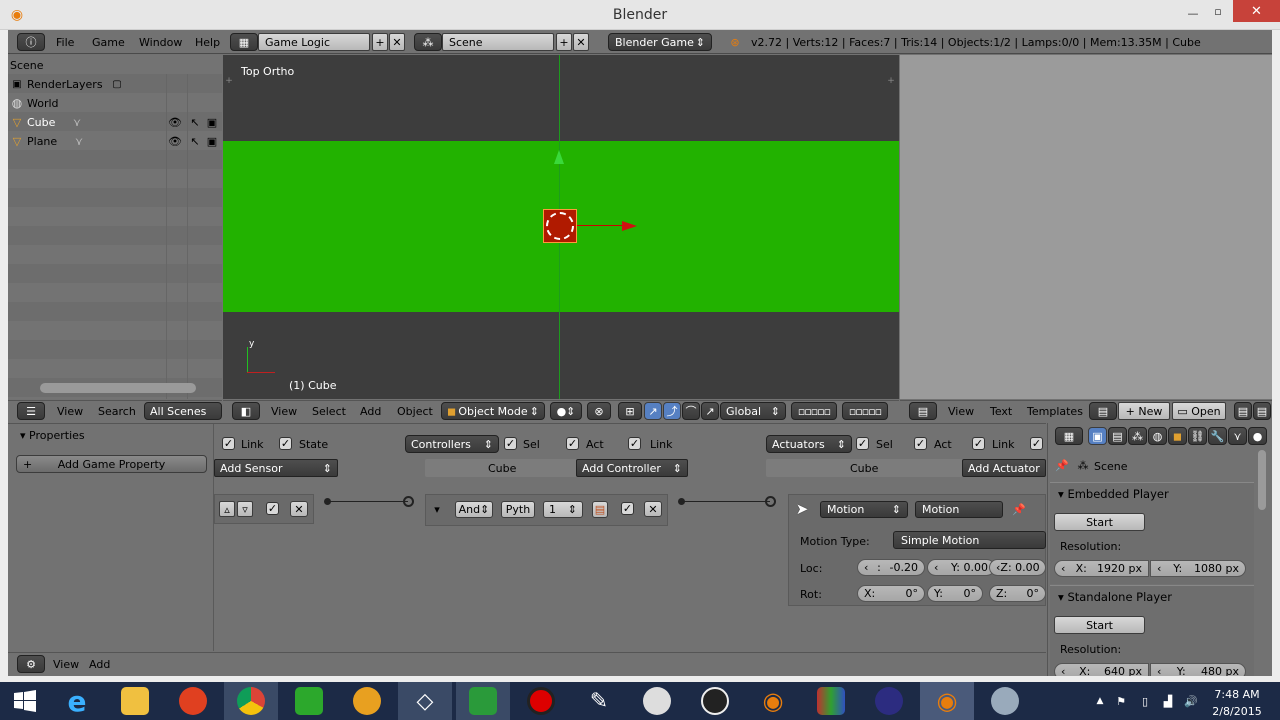  What do you see at coordinates (195, 122) in the screenshot?
I see `select-cursor-icon: ↖` at bounding box center [195, 122].